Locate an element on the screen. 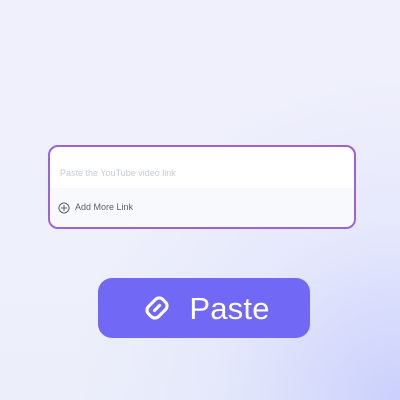  add-more-link-label: Add More Link is located at coordinates (104, 207).